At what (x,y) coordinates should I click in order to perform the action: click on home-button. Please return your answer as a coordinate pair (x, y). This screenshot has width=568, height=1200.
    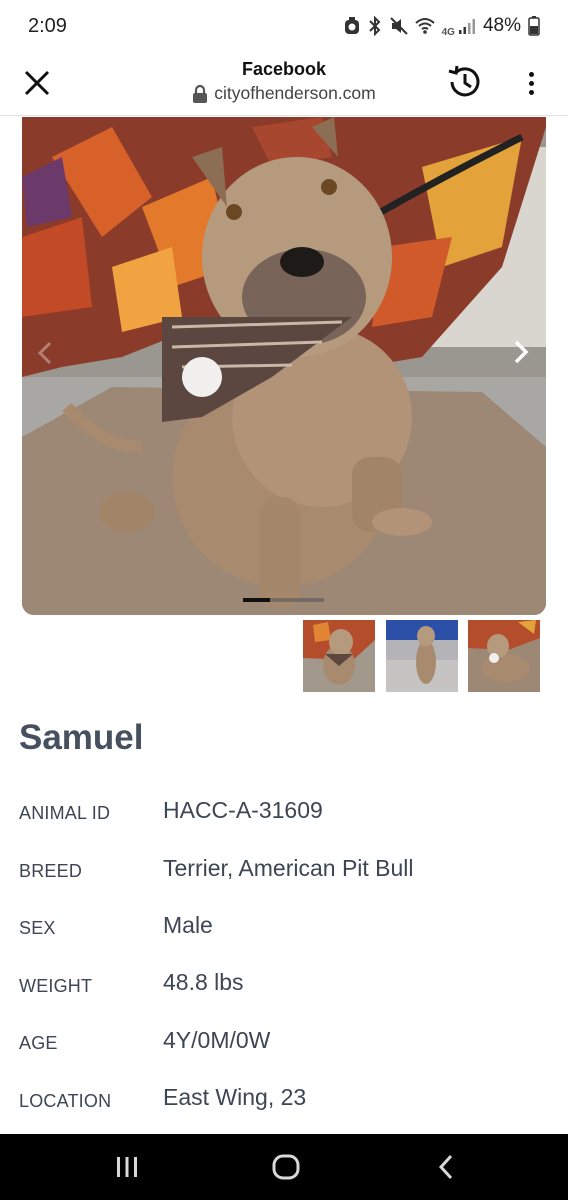
    Looking at the image, I should click on (286, 1169).